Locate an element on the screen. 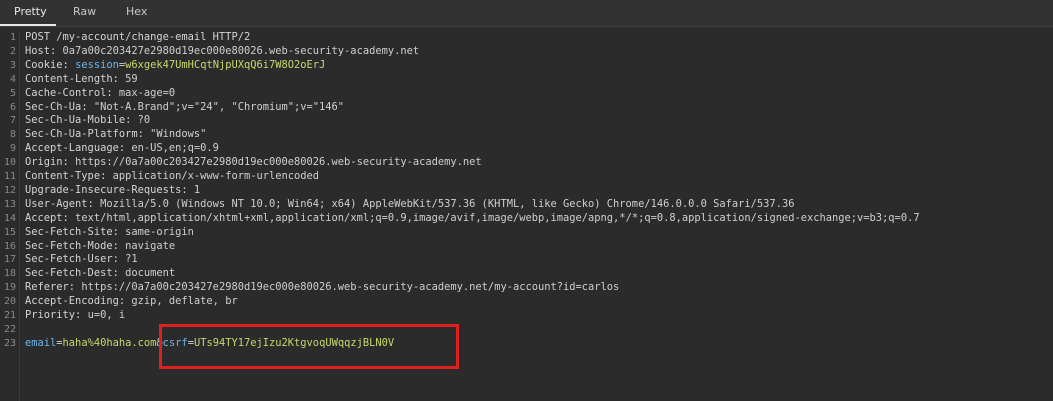  header-name: Origin is located at coordinates (44, 162).